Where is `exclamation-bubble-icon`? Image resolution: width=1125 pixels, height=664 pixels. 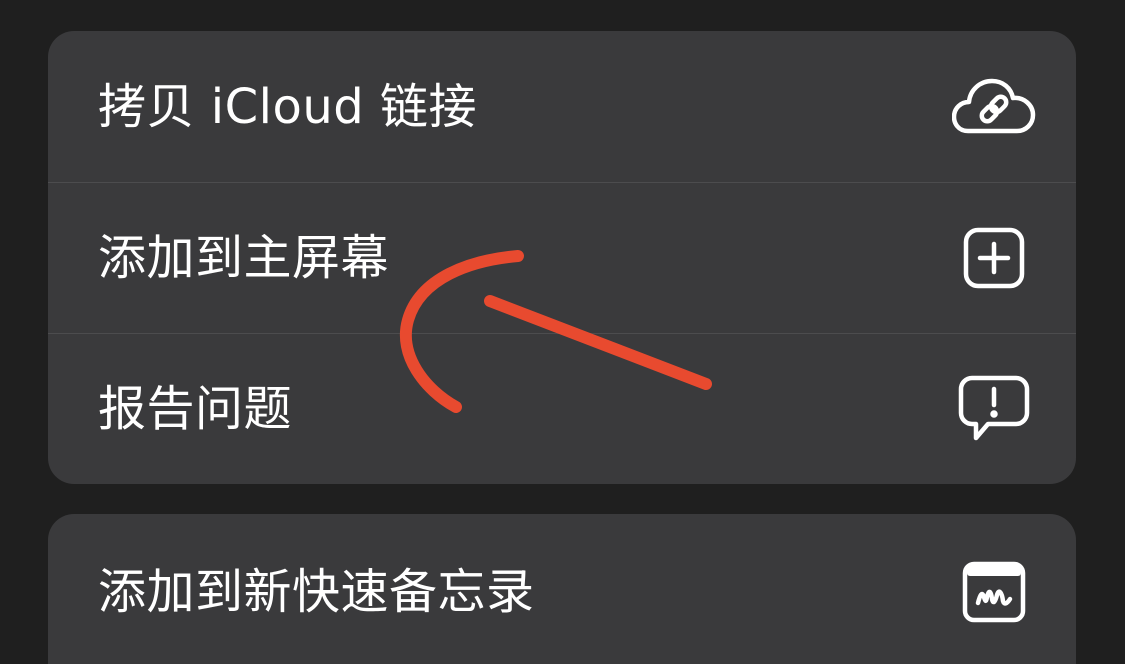 exclamation-bubble-icon is located at coordinates (994, 409).